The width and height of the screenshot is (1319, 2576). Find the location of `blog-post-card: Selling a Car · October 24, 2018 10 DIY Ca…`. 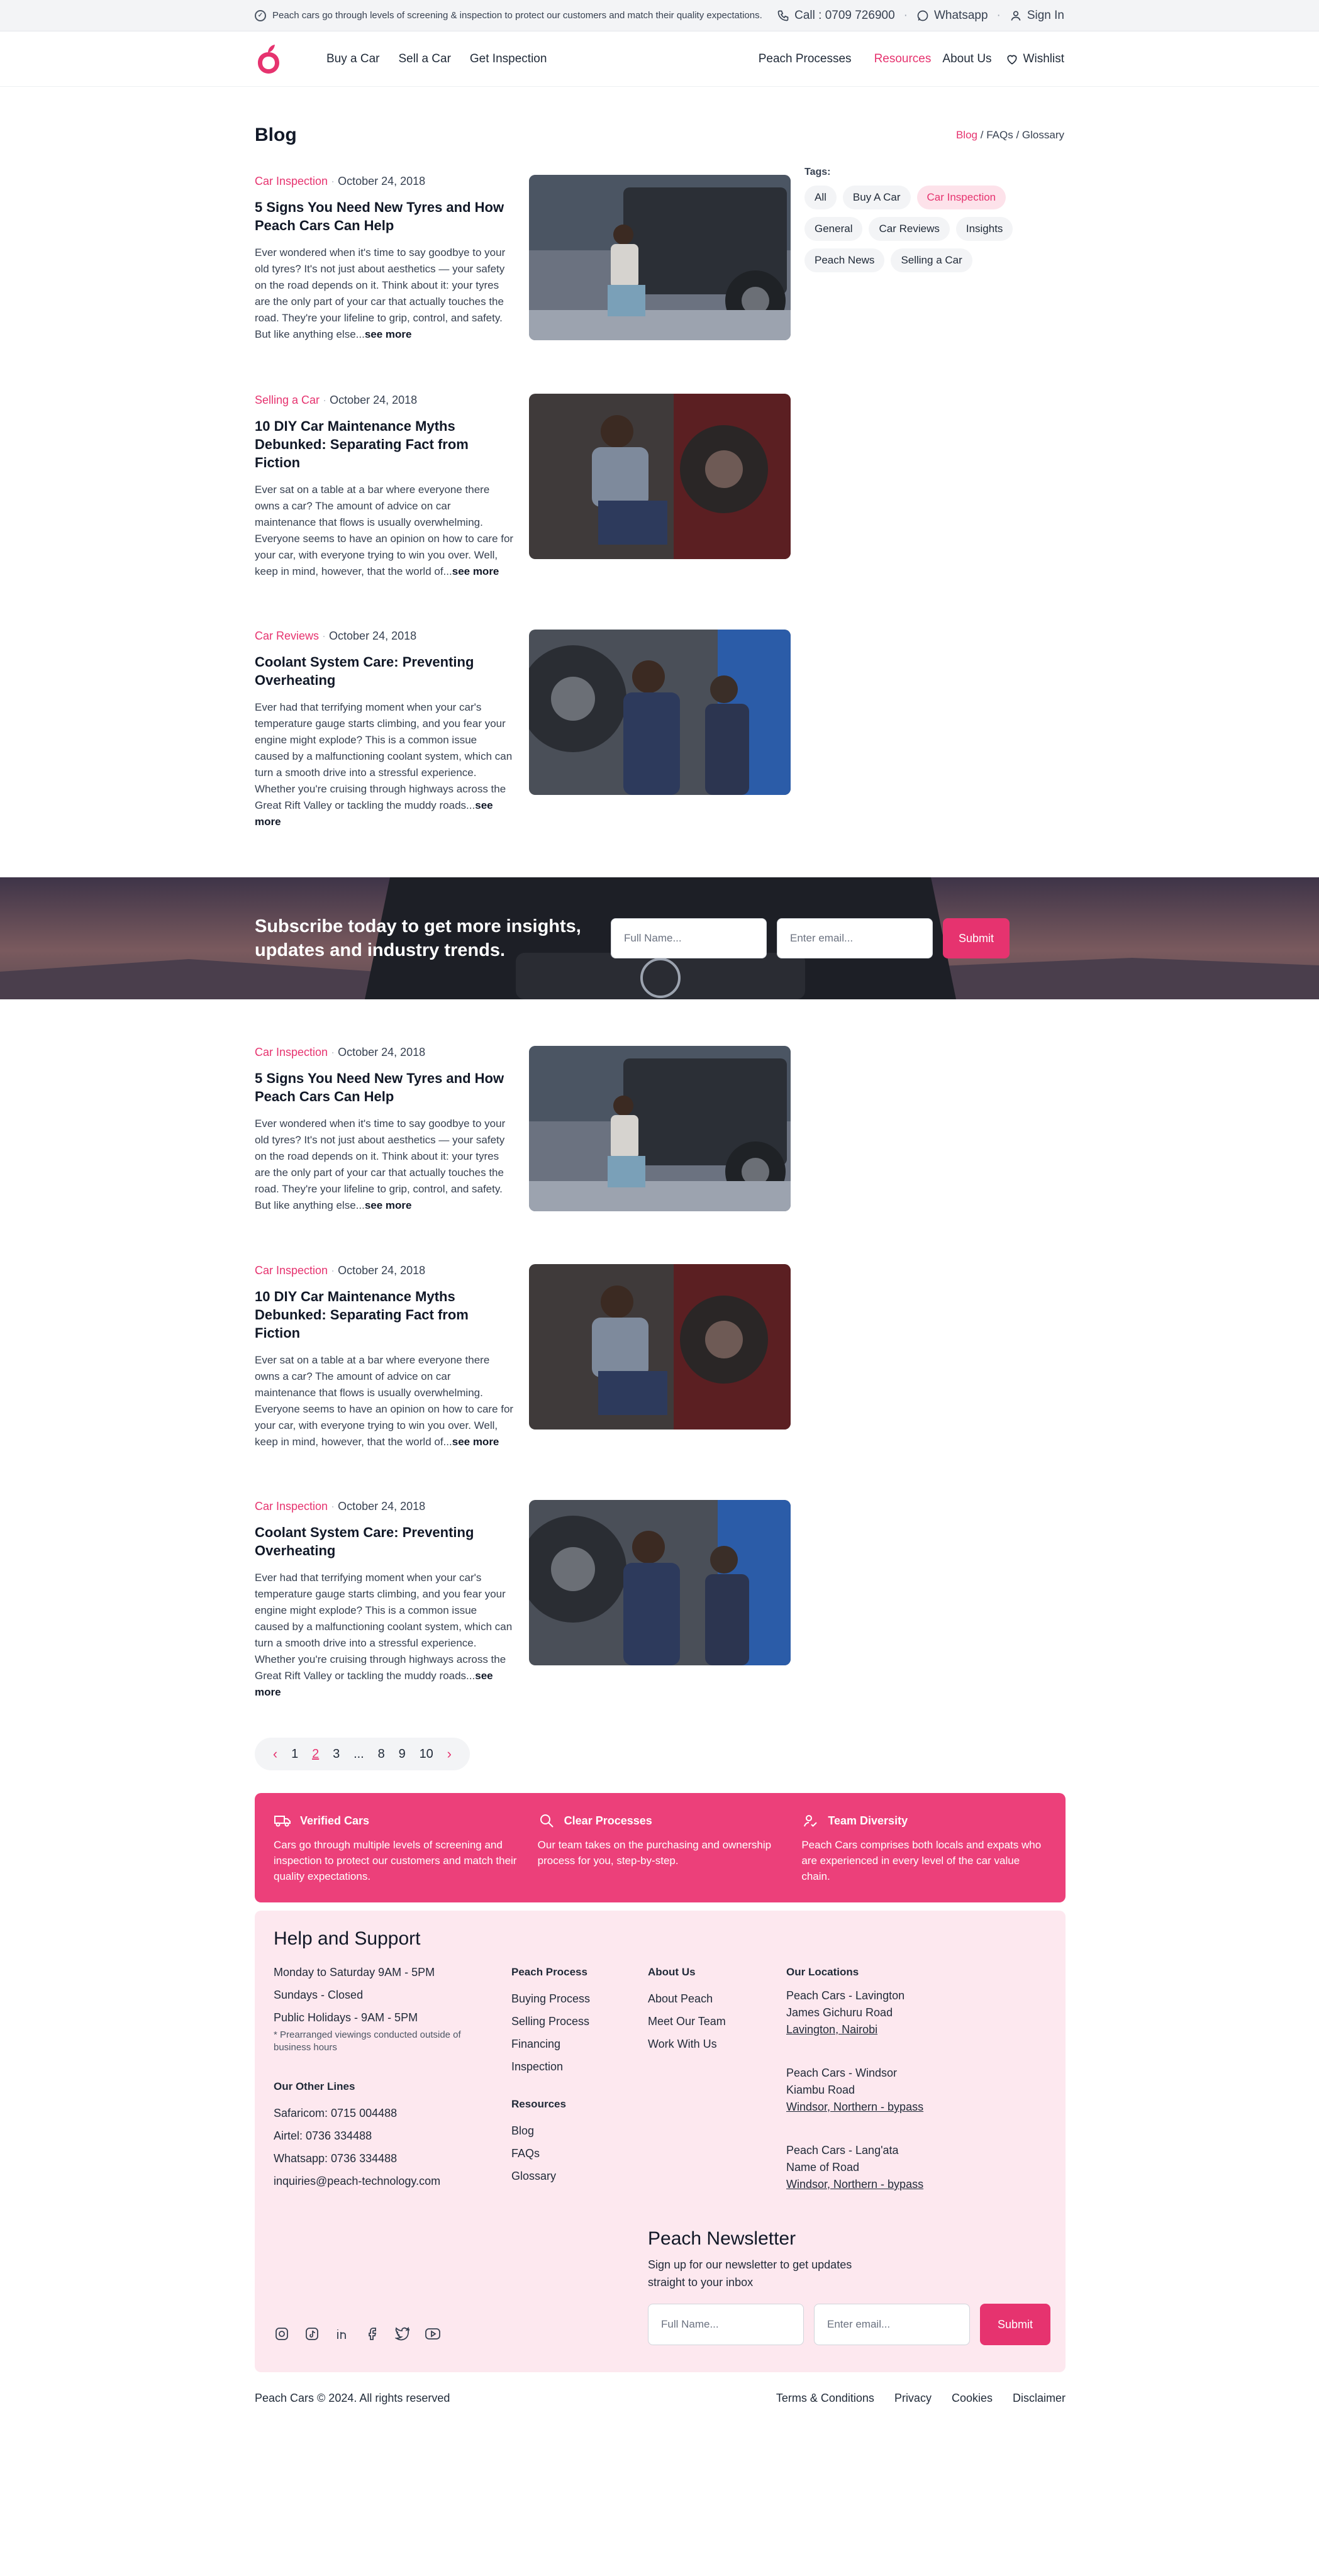

blog-post-card: Selling a Car · October 24, 2018 10 DIY Ca… is located at coordinates (523, 487).